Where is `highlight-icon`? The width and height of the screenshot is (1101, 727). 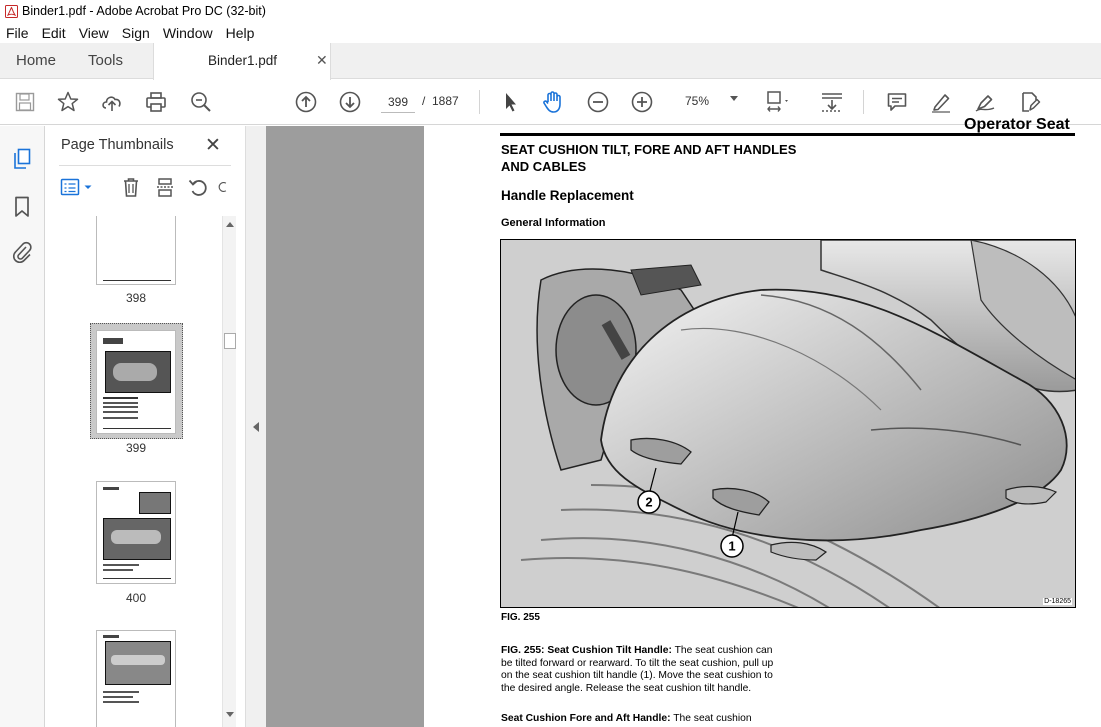 highlight-icon is located at coordinates (941, 102).